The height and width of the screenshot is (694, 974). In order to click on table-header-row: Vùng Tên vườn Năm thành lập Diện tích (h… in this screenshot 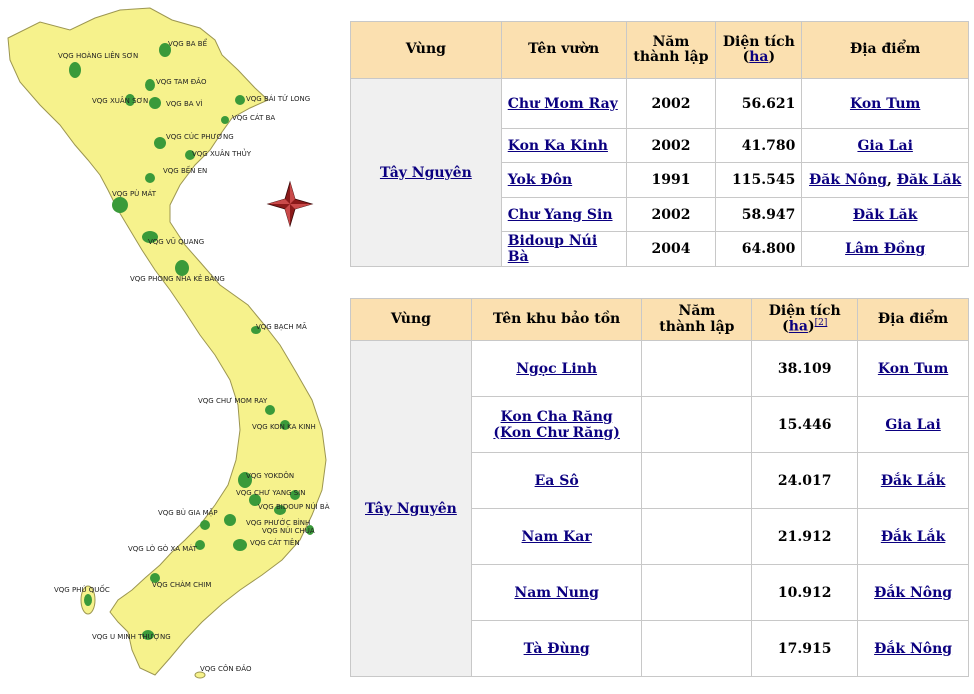, I will do `click(659, 50)`.